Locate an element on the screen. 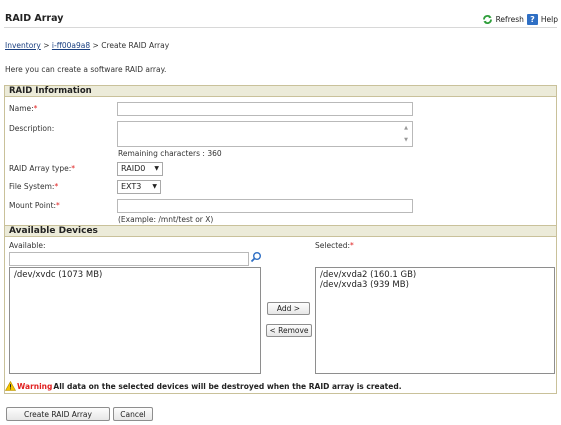 The width and height of the screenshot is (561, 425). list-item: /dev/xvdc (1073 MB) is located at coordinates (135, 275).